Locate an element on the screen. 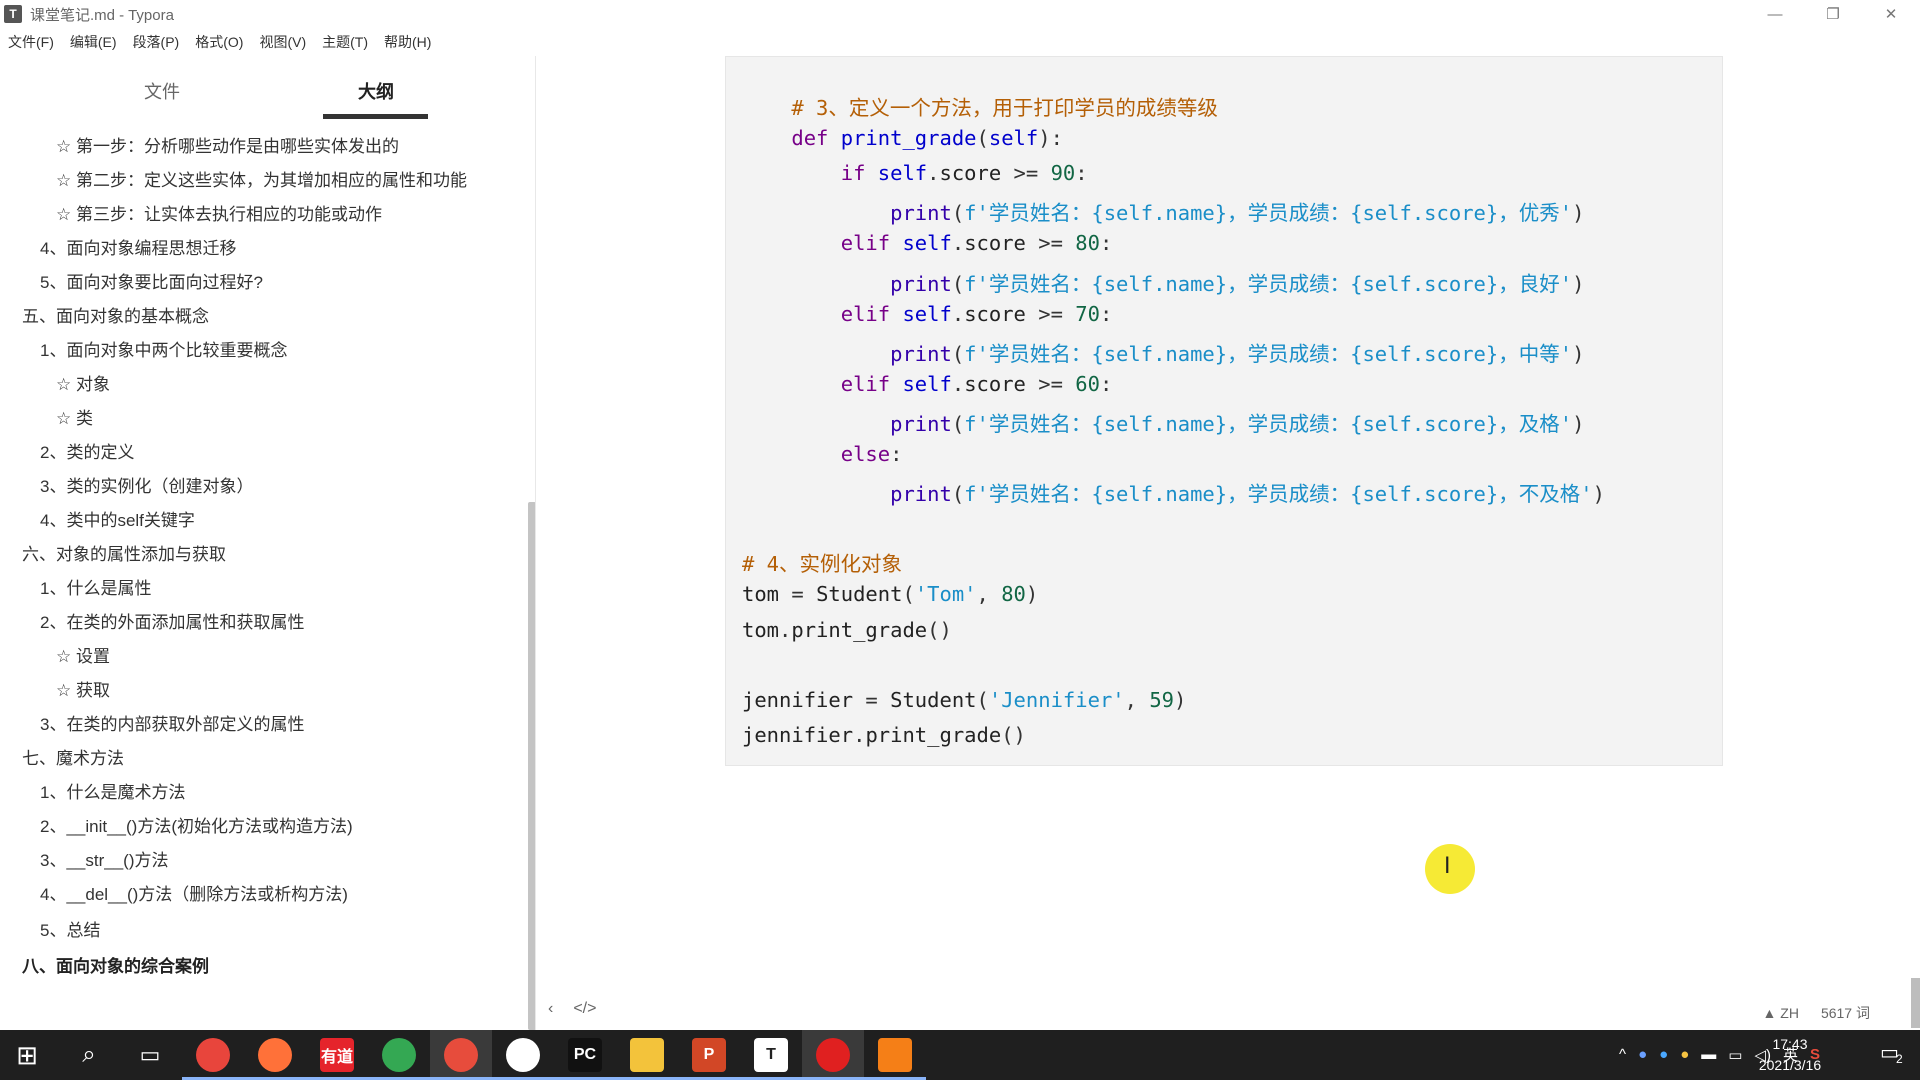  sidebar-tabs: 文件 大纲 is located at coordinates (267, 88).